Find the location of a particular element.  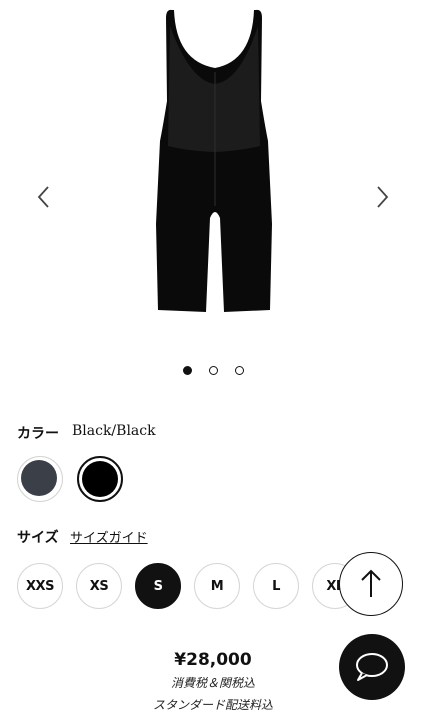

scroll-to-top-button is located at coordinates (371, 584).